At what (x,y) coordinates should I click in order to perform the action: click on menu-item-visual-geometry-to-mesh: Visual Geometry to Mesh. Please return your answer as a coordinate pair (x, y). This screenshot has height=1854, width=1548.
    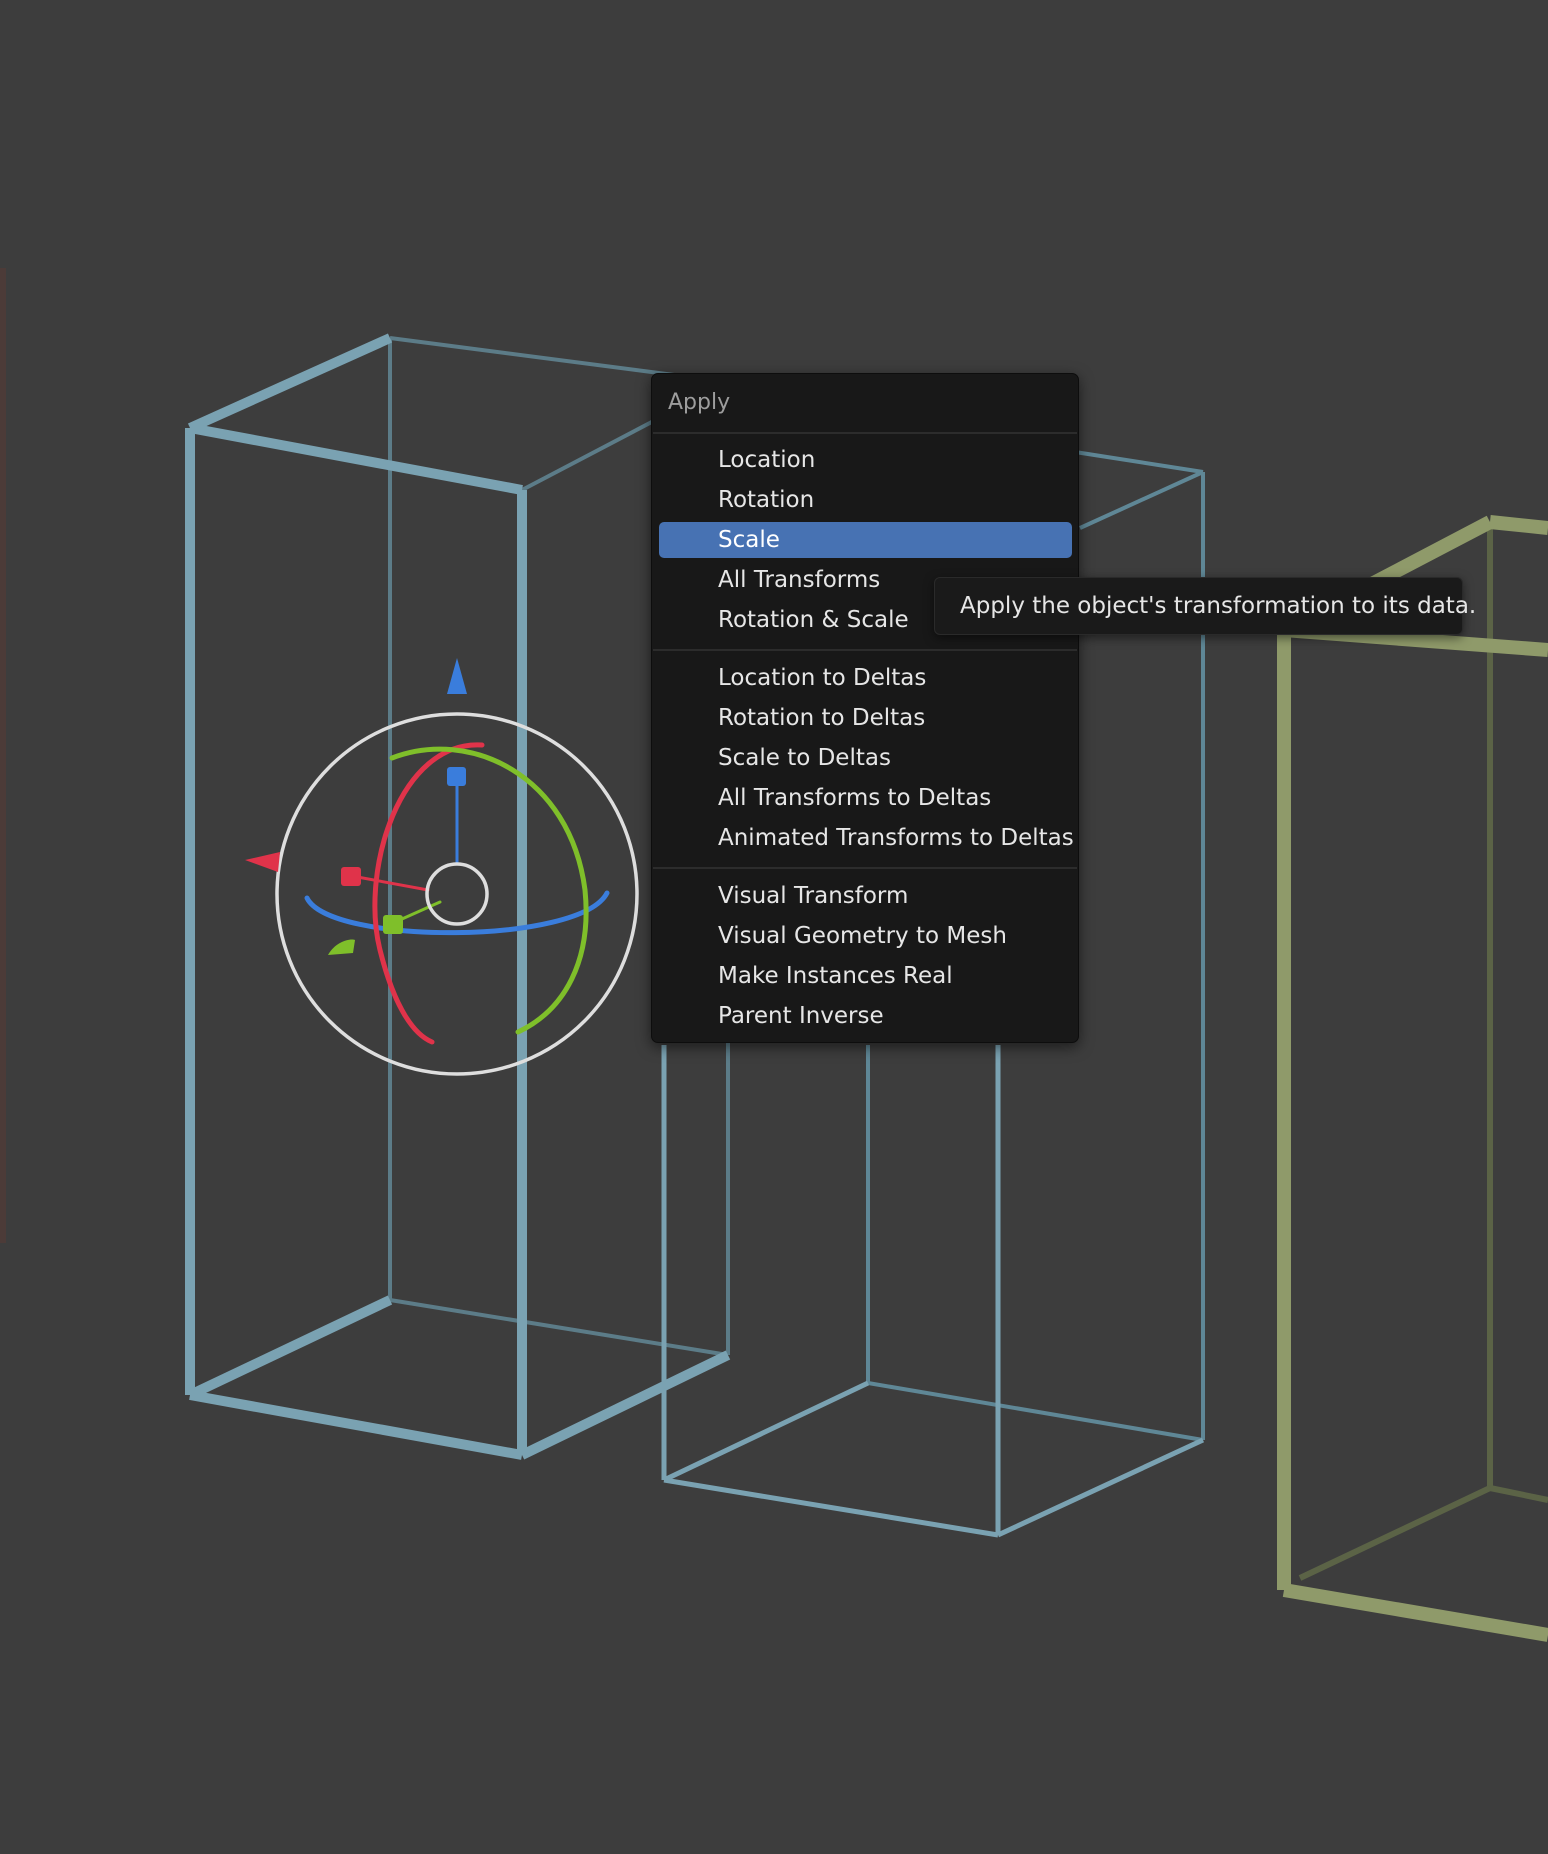
    Looking at the image, I should click on (865, 936).